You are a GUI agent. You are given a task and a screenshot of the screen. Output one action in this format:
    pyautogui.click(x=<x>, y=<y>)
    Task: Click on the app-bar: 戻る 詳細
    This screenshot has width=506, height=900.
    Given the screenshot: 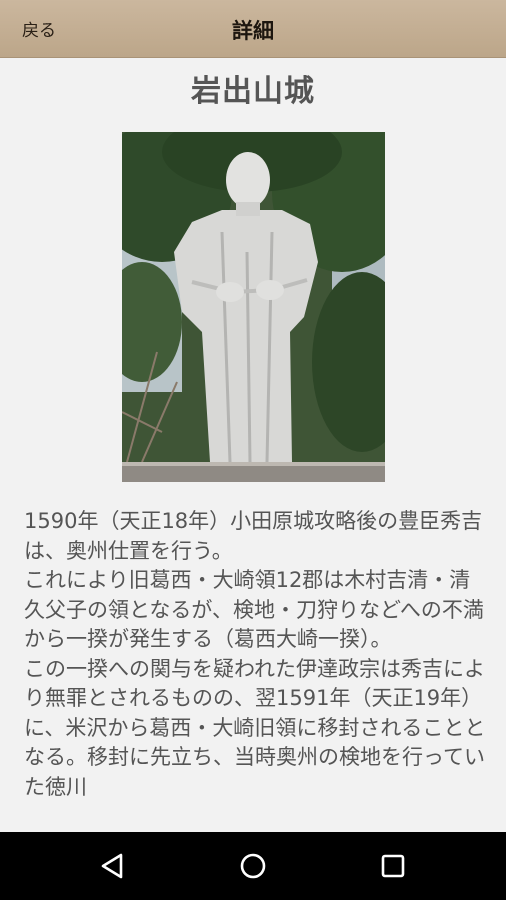 What is the action you would take?
    pyautogui.click(x=253, y=29)
    